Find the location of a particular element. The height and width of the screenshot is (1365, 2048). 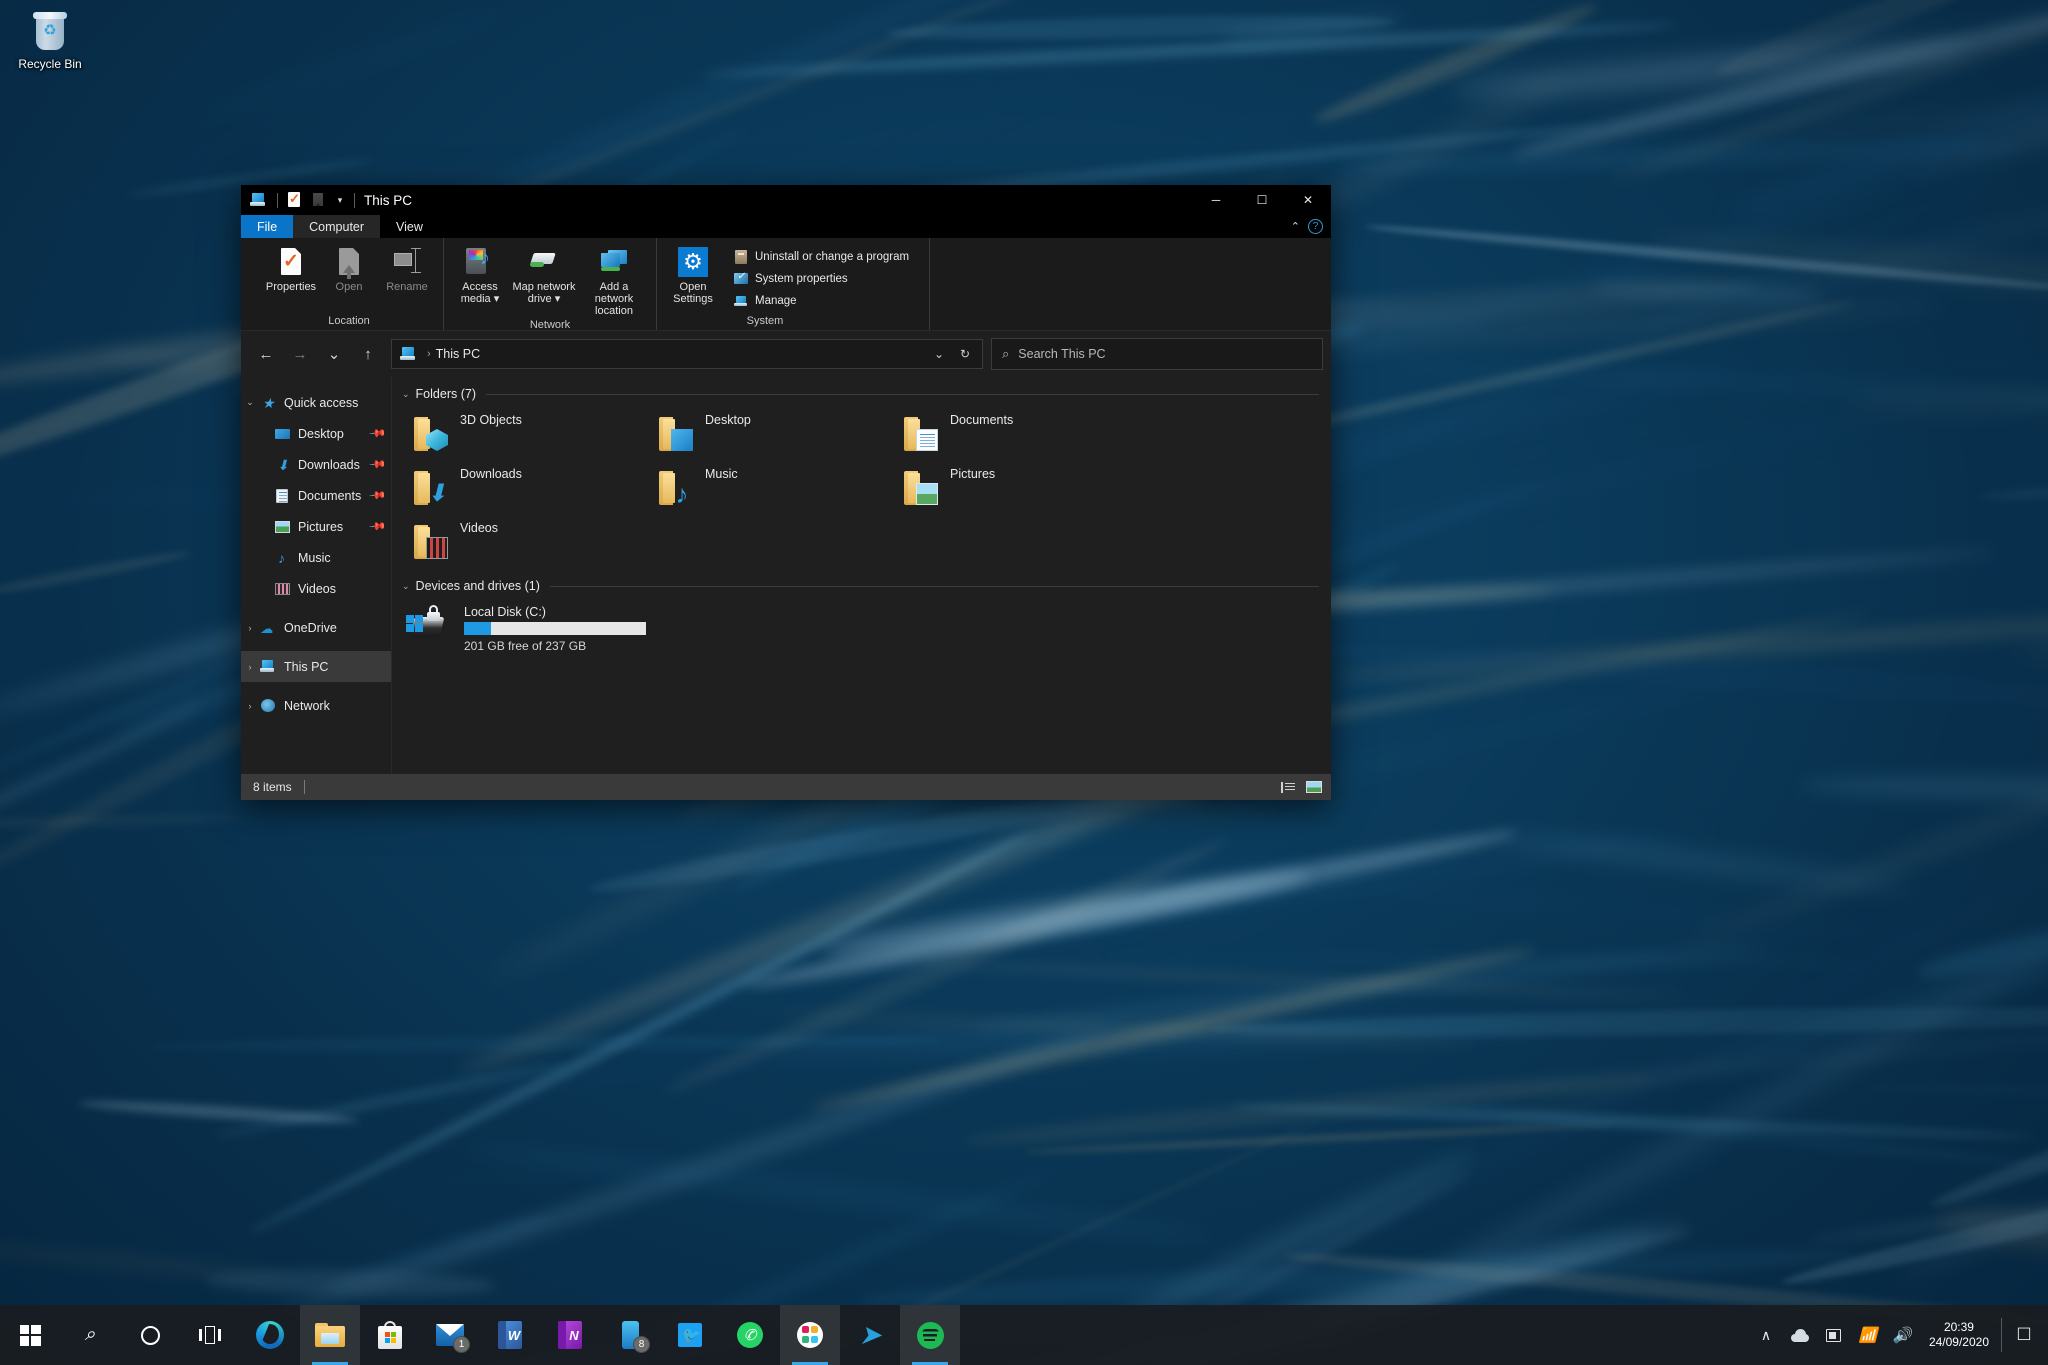

minimize-button: ─ is located at coordinates (1216, 200).